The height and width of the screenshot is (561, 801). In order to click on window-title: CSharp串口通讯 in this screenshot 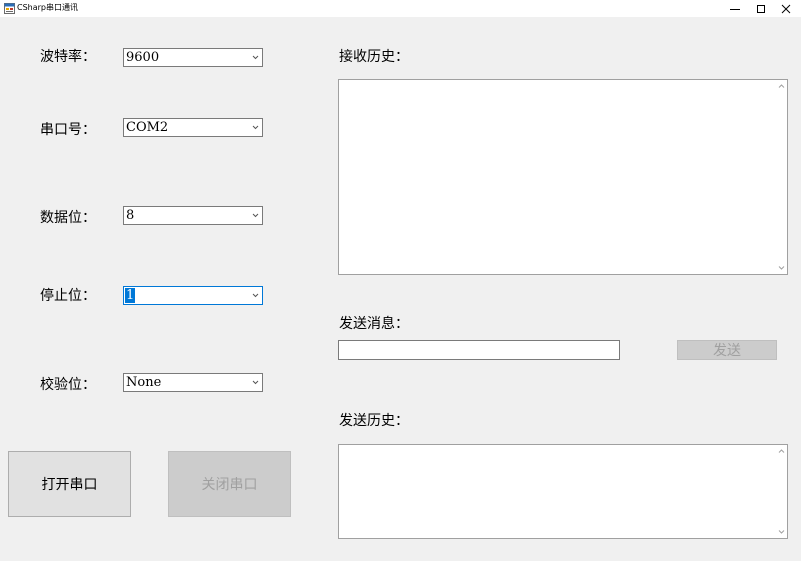, I will do `click(48, 7)`.